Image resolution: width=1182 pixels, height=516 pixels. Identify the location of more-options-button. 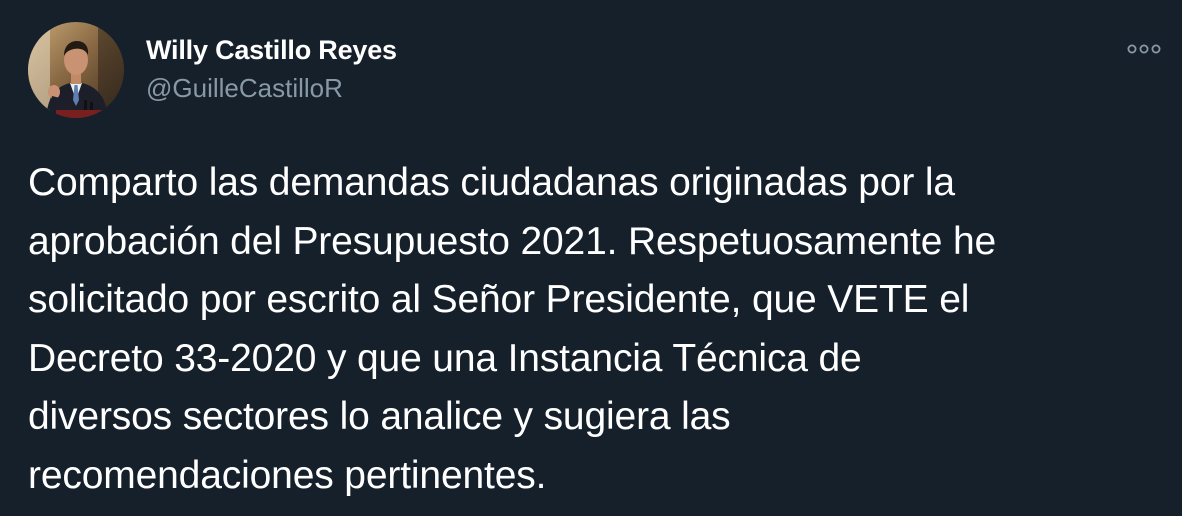
(1144, 49).